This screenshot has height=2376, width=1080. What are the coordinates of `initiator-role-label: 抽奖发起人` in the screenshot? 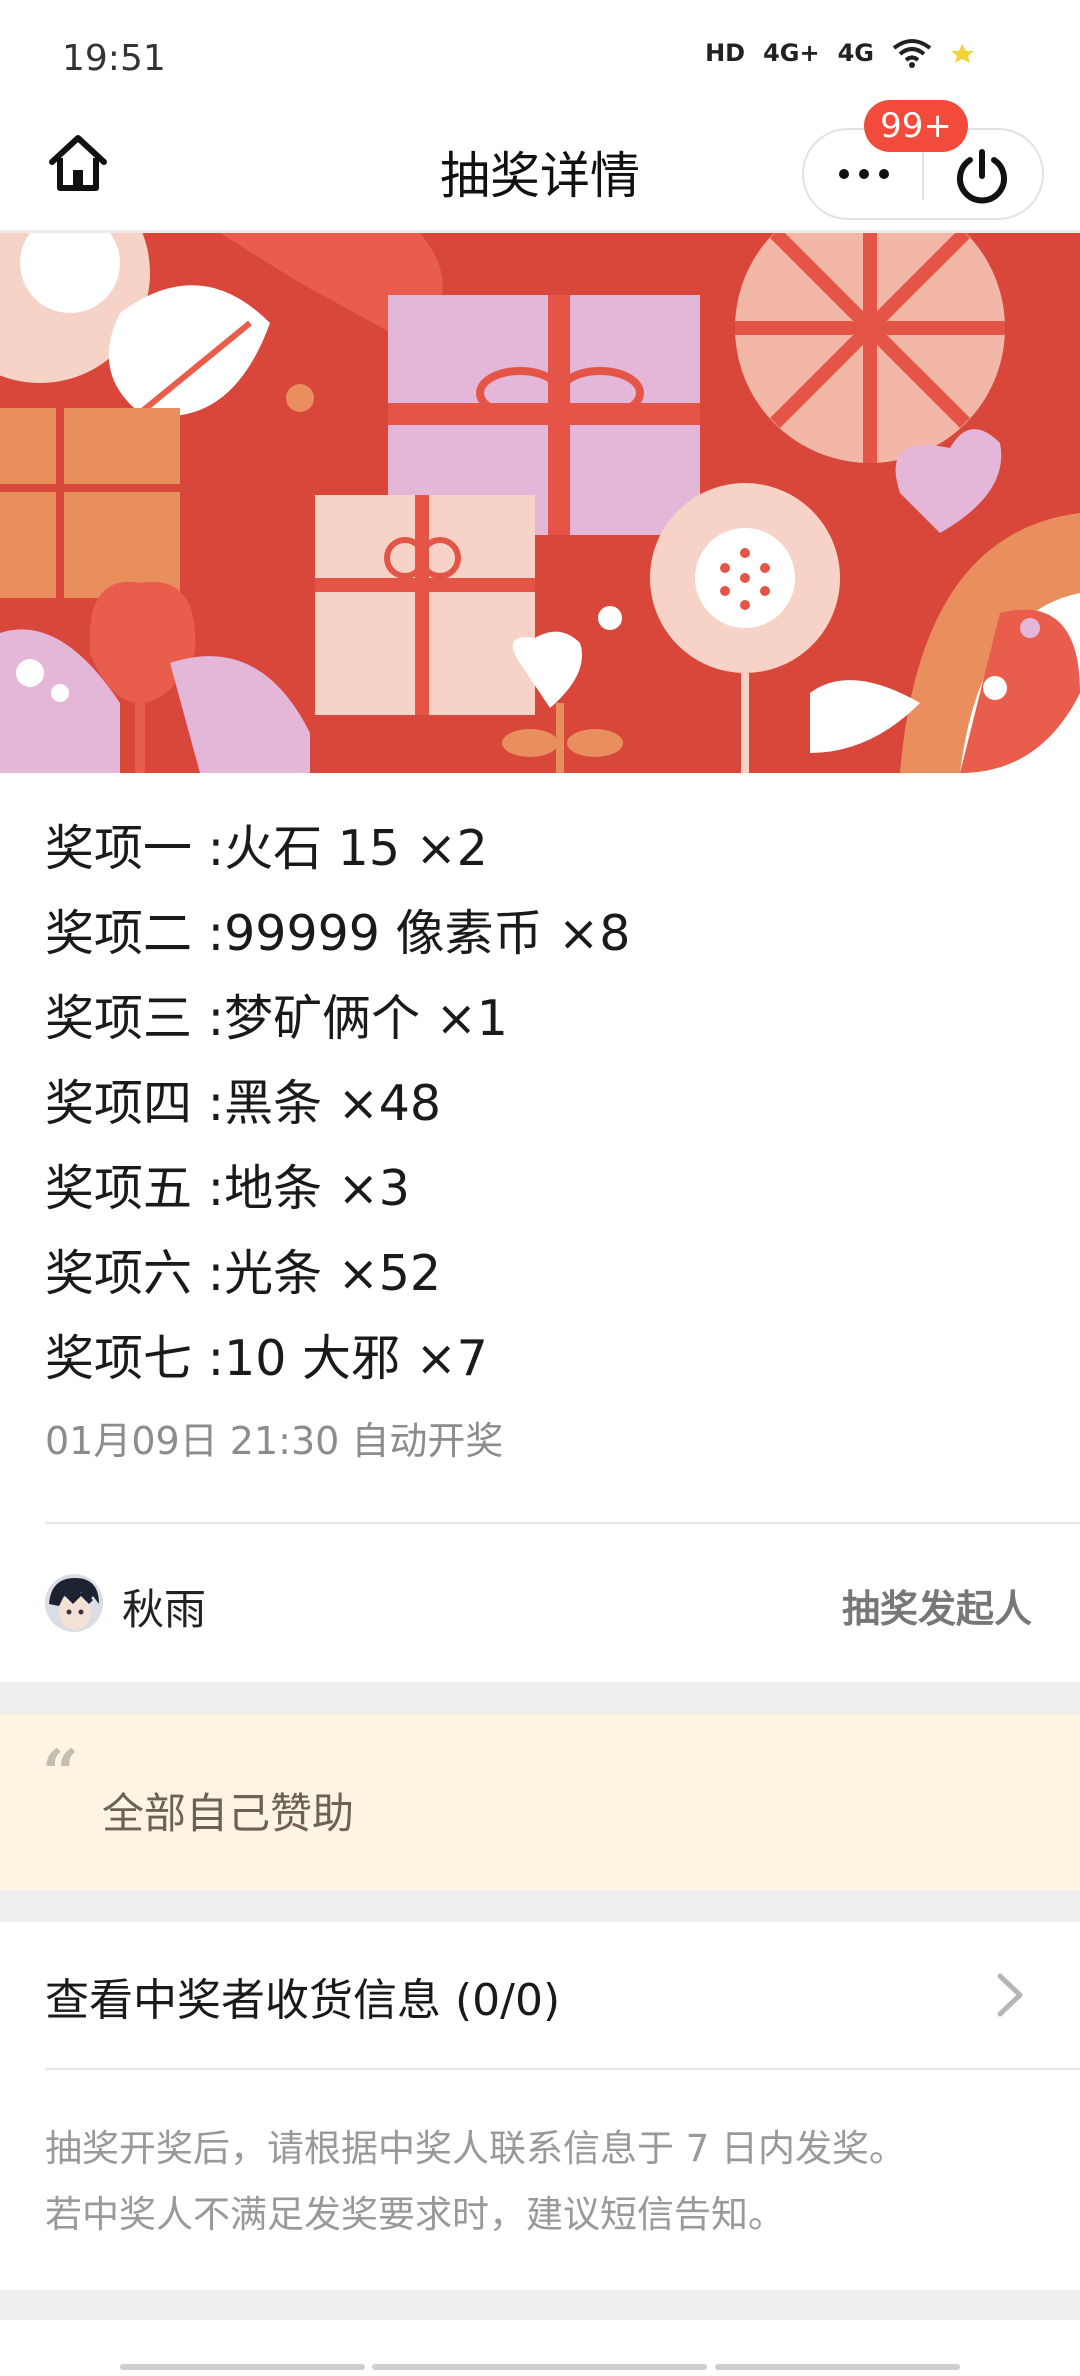 It's located at (936, 1609).